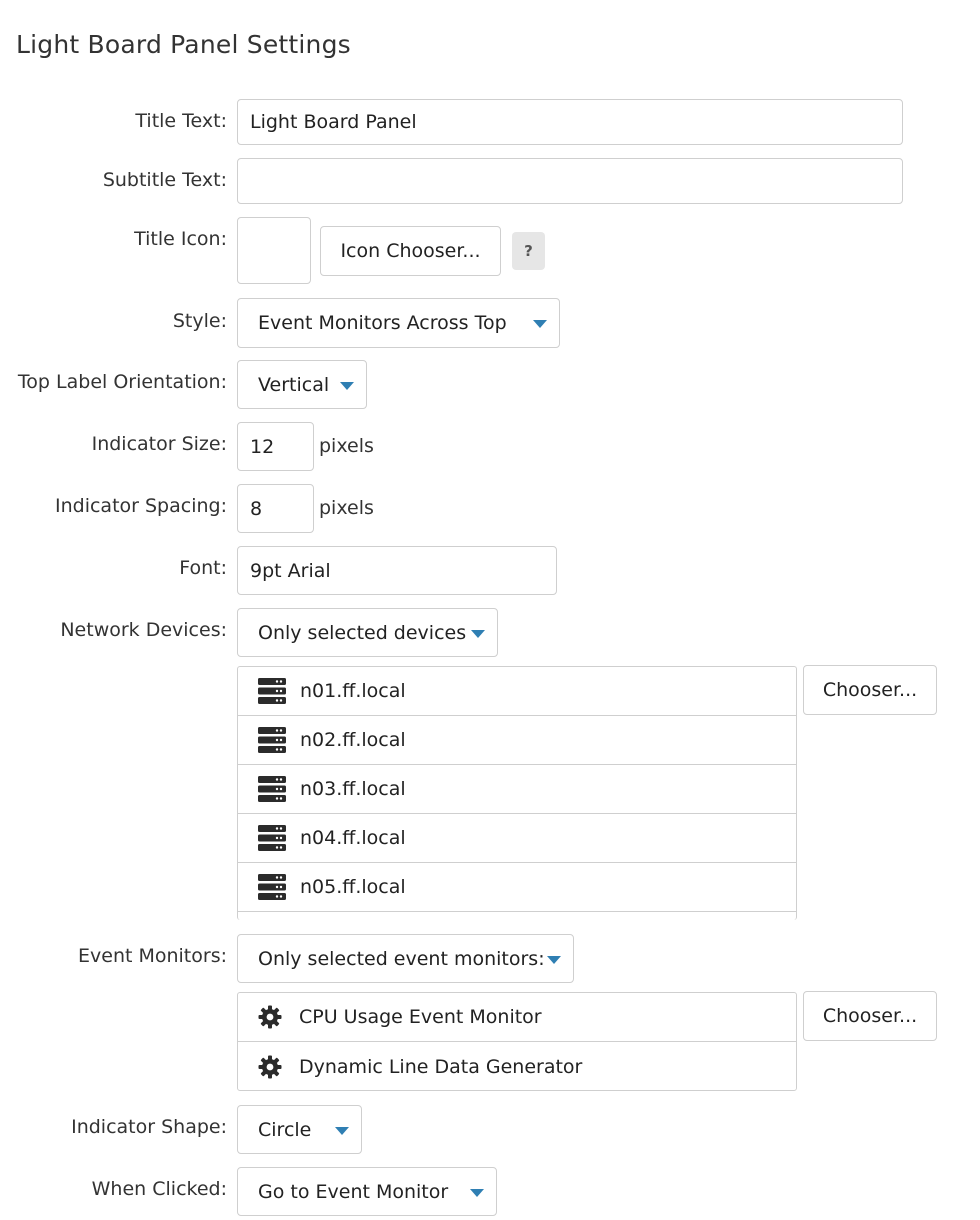 The width and height of the screenshot is (980, 1220). Describe the element at coordinates (353, 789) in the screenshot. I see `device-name: n03.ff.local` at that location.